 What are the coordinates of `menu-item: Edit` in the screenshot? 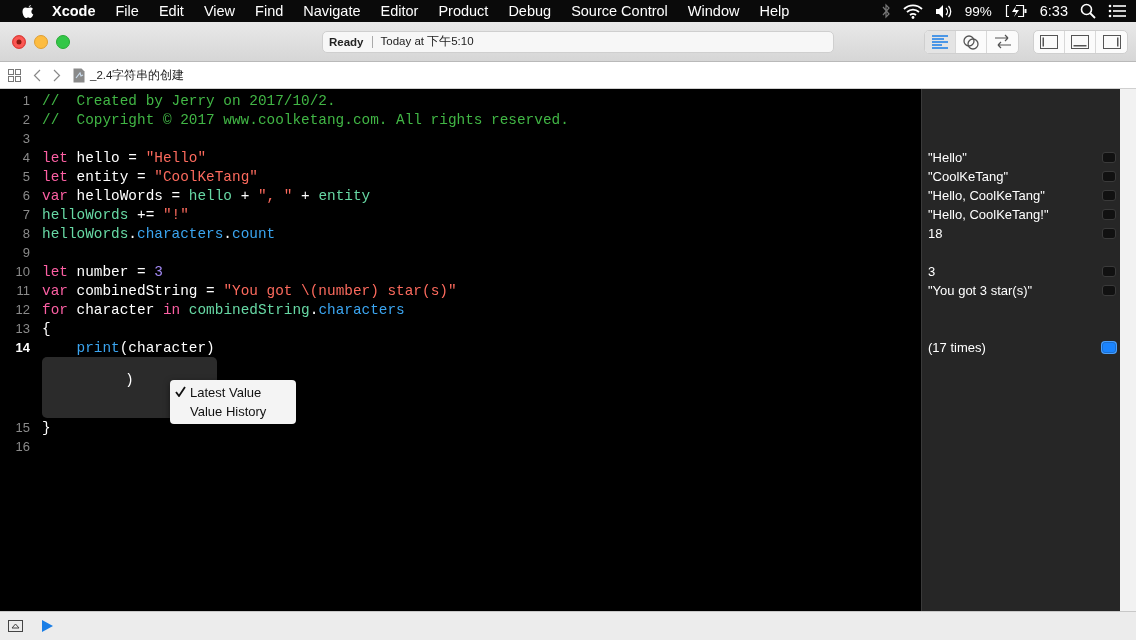 It's located at (171, 11).